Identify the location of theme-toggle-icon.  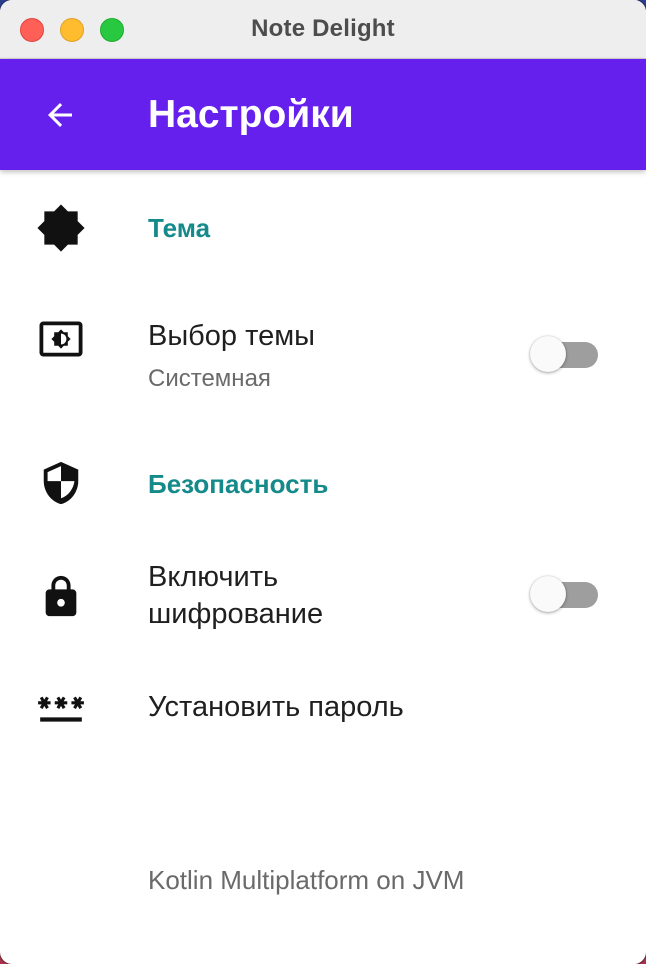
(61, 339).